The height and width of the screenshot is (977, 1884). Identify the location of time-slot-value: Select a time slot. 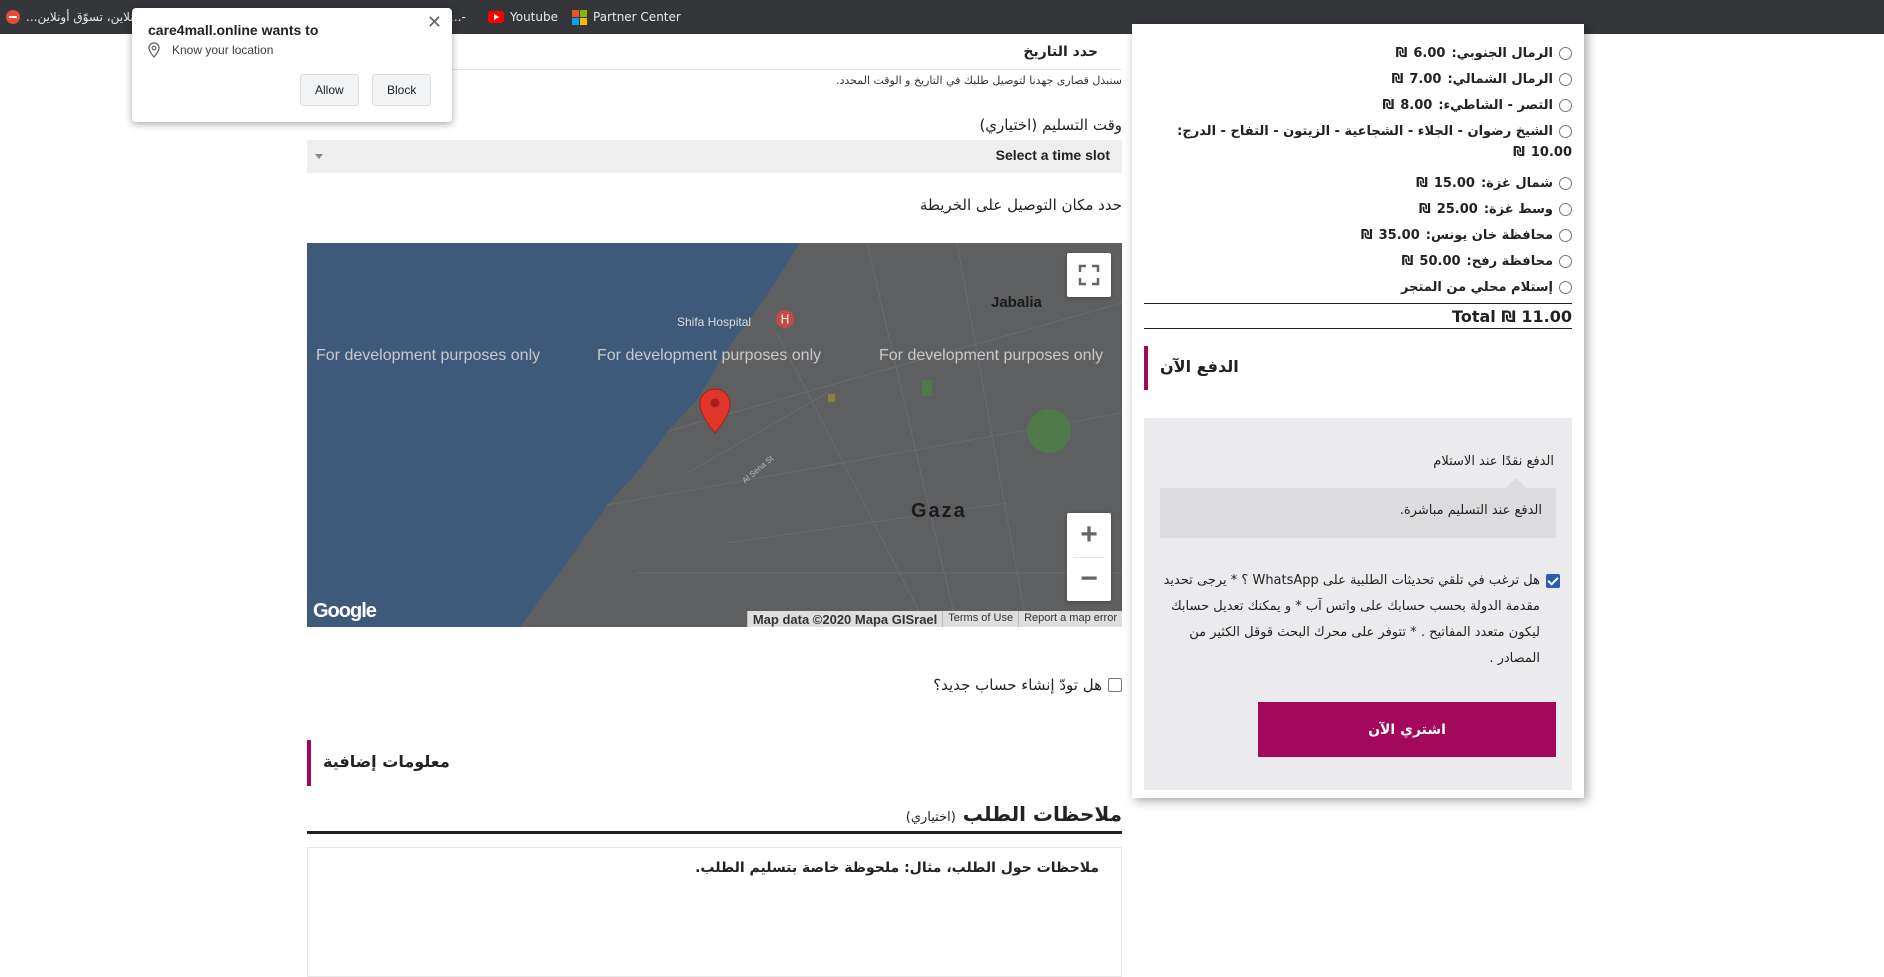
(1052, 155).